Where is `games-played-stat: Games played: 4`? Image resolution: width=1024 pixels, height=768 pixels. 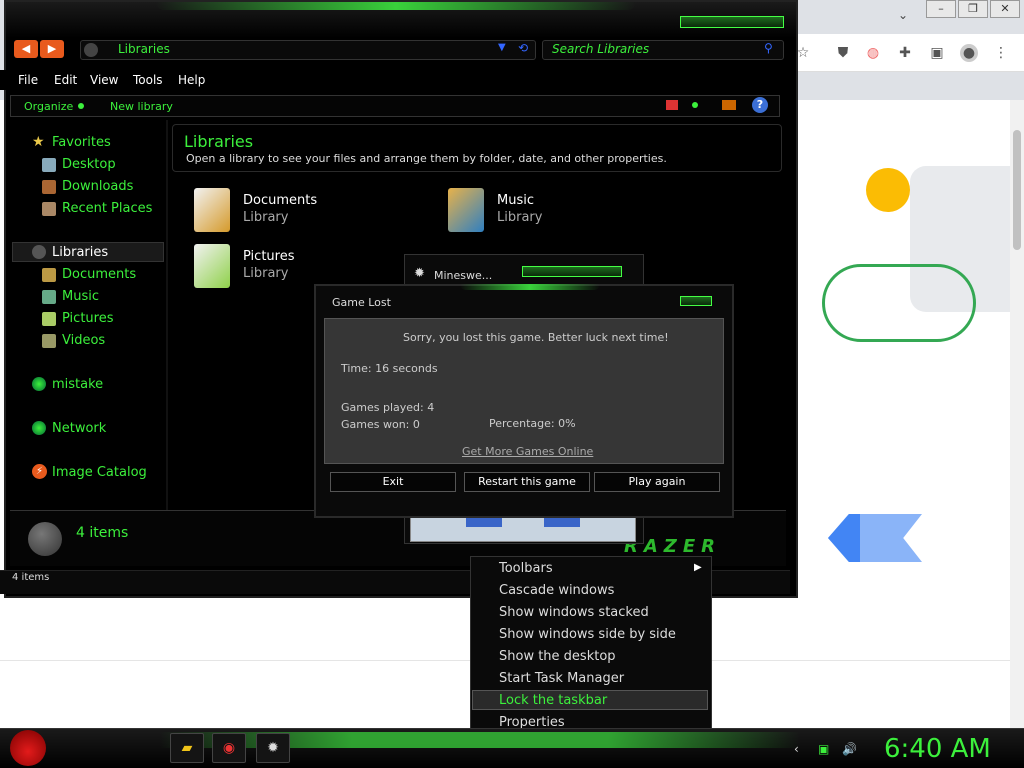 games-played-stat: Games played: 4 is located at coordinates (388, 407).